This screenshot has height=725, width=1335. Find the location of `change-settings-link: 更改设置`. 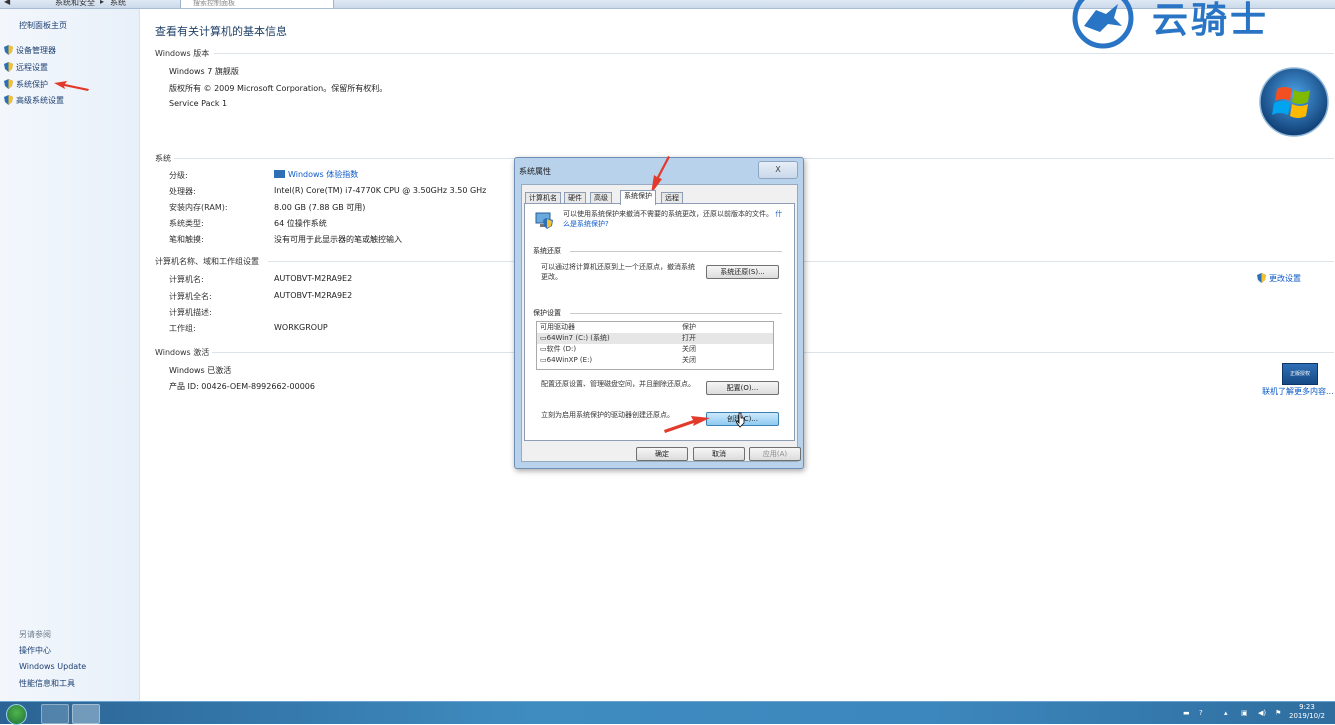

change-settings-link: 更改设置 is located at coordinates (1279, 278).